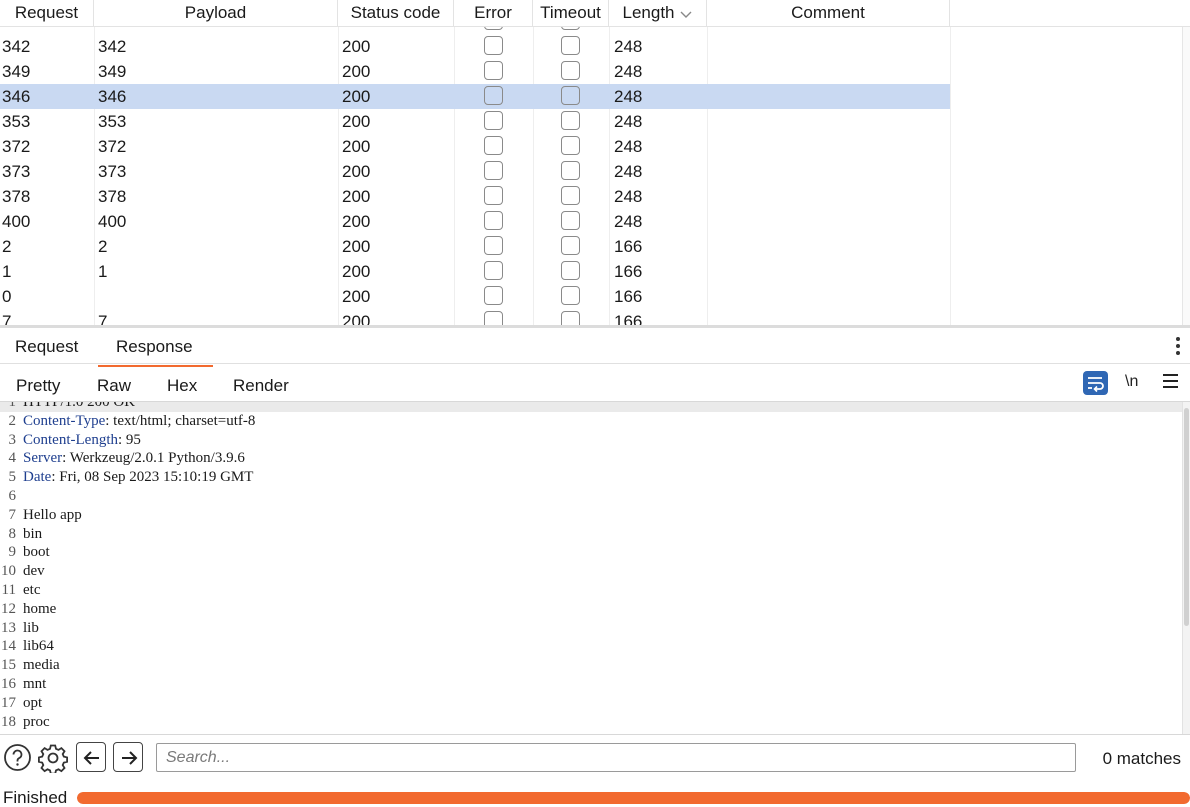 This screenshot has height=807, width=1190. I want to click on table-row: 349 349 200 248, so click(475, 71).